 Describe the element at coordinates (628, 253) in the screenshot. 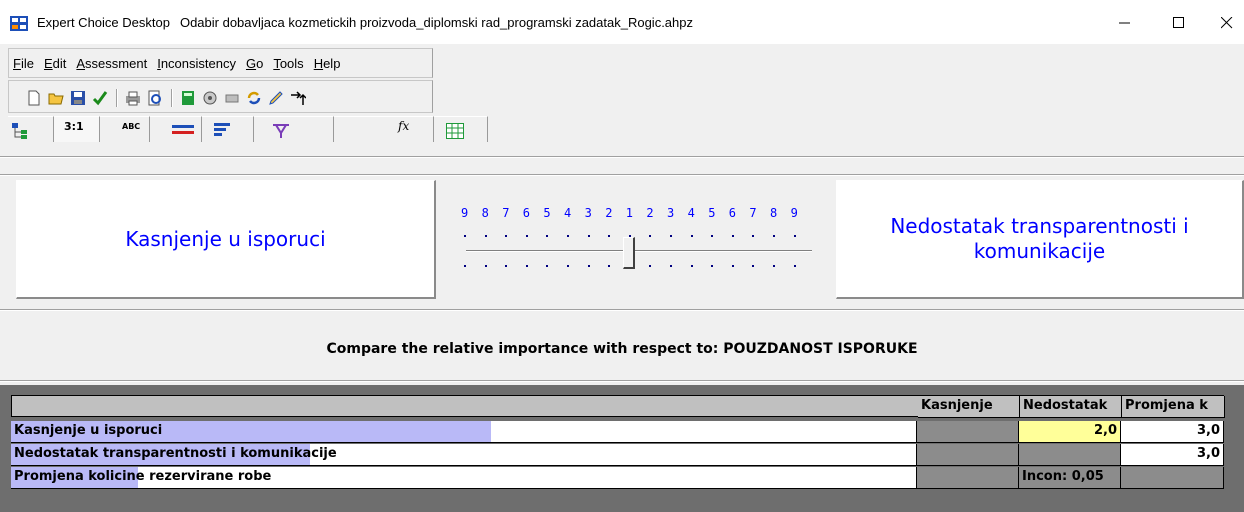

I see `slider-thumb` at that location.